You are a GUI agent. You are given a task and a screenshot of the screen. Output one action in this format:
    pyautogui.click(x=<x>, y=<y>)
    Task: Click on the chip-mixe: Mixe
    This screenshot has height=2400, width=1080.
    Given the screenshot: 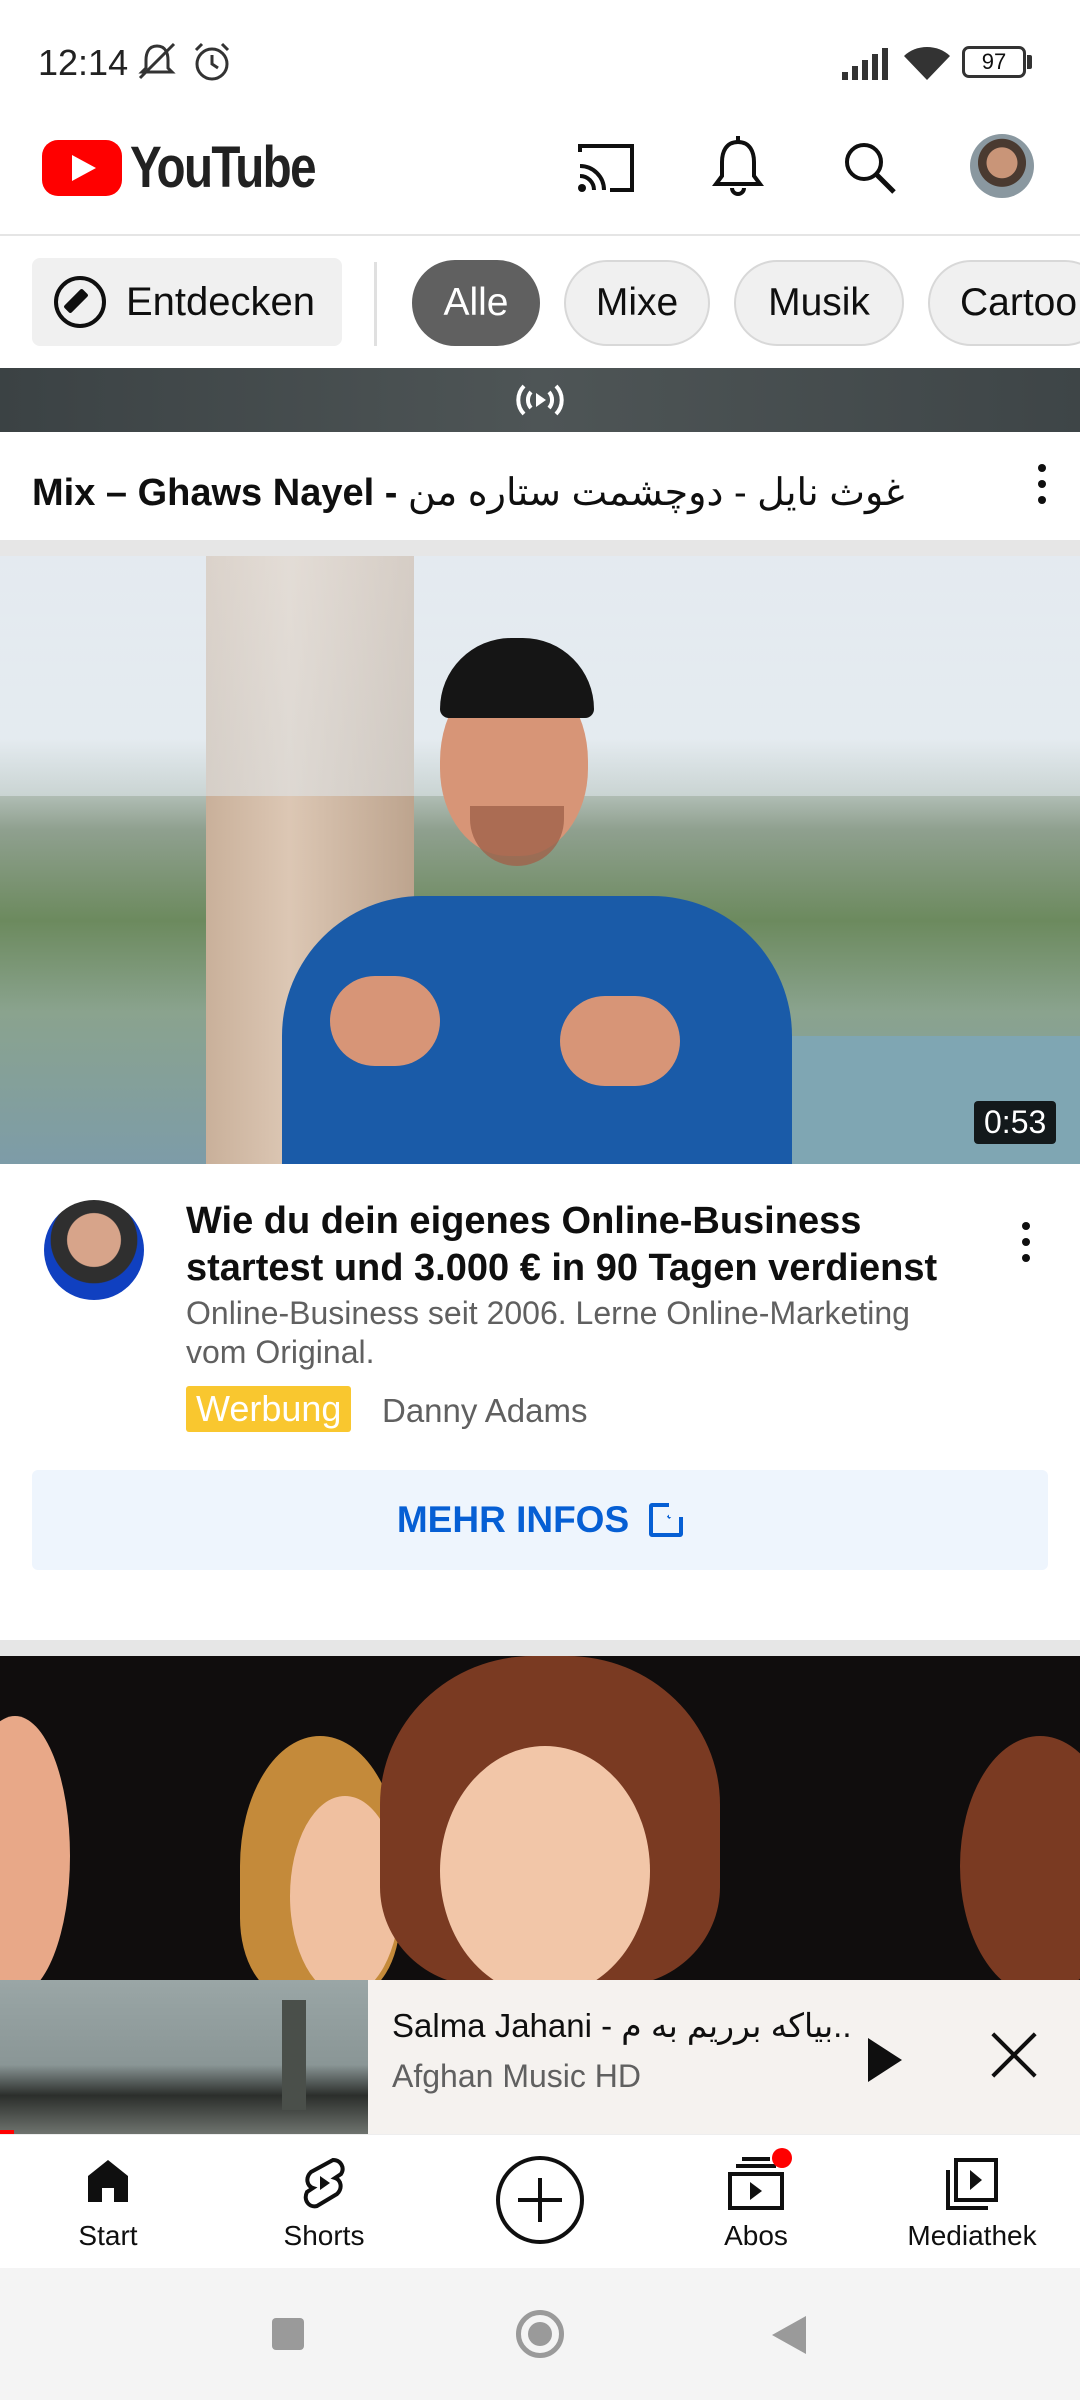 What is the action you would take?
    pyautogui.click(x=637, y=303)
    